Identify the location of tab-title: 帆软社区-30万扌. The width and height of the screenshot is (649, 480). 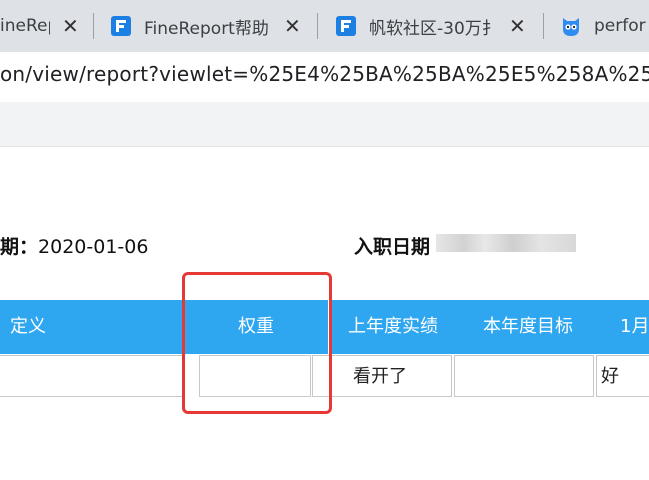
(434, 28).